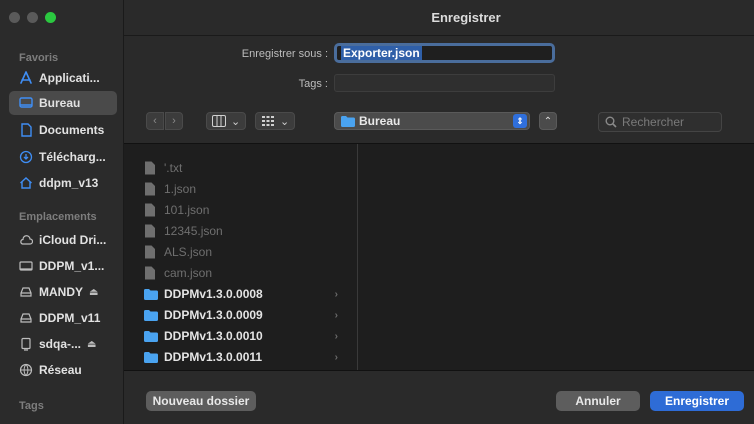 This screenshot has width=754, height=424. What do you see at coordinates (248, 231) in the screenshot?
I see `file-row: 12345.json` at bounding box center [248, 231].